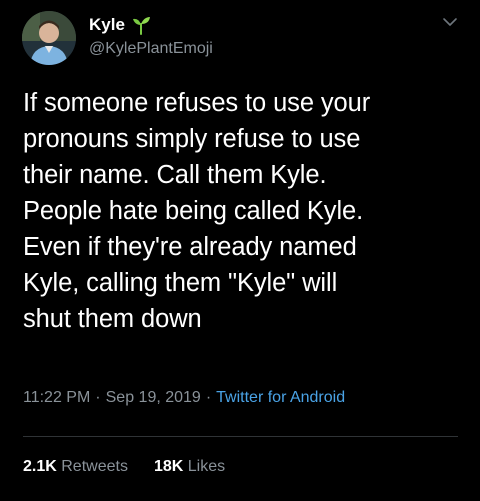 The width and height of the screenshot is (480, 501). I want to click on avatar-image, so click(49, 38).